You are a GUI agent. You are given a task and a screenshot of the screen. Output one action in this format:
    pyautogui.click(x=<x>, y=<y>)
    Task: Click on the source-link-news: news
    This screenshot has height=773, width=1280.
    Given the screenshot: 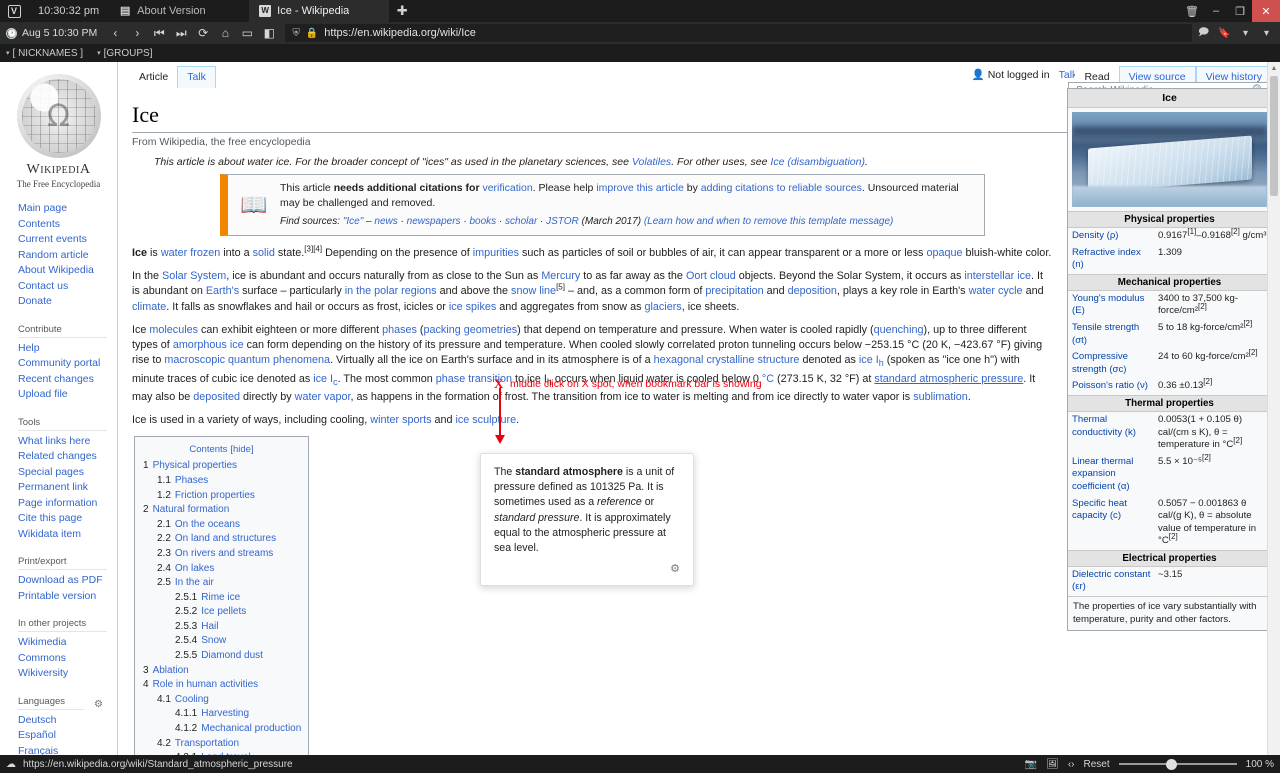 What is the action you would take?
    pyautogui.click(x=385, y=221)
    